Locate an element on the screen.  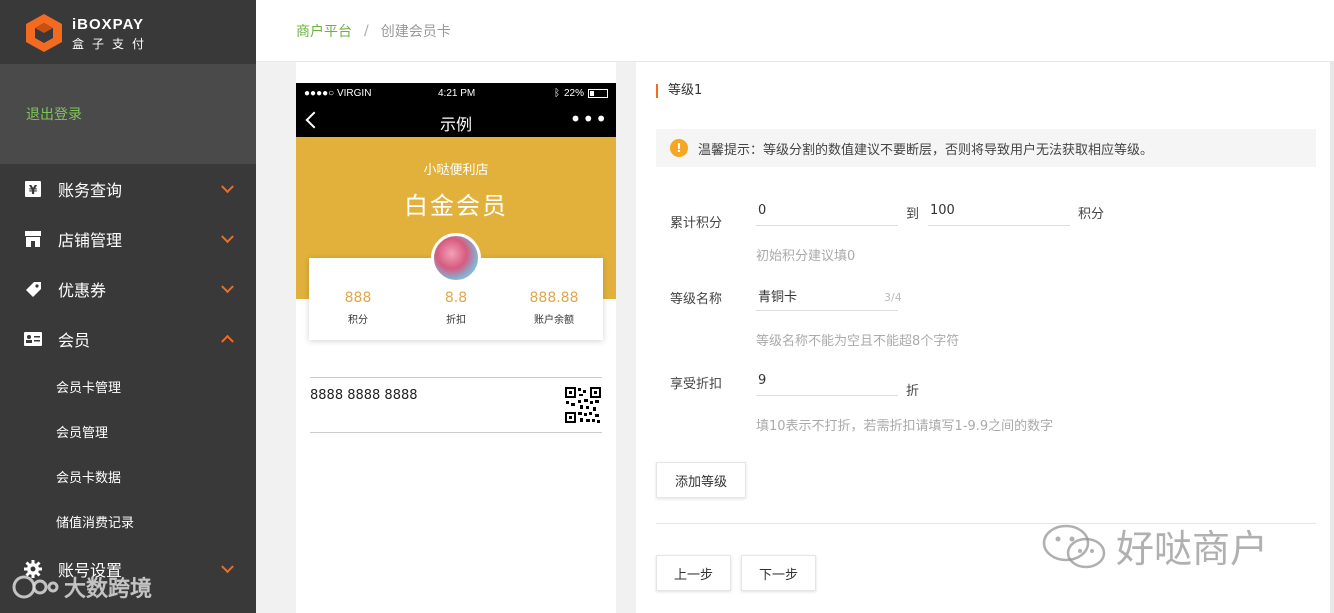
menu-item-store: 店铺管理 is located at coordinates (128, 239).